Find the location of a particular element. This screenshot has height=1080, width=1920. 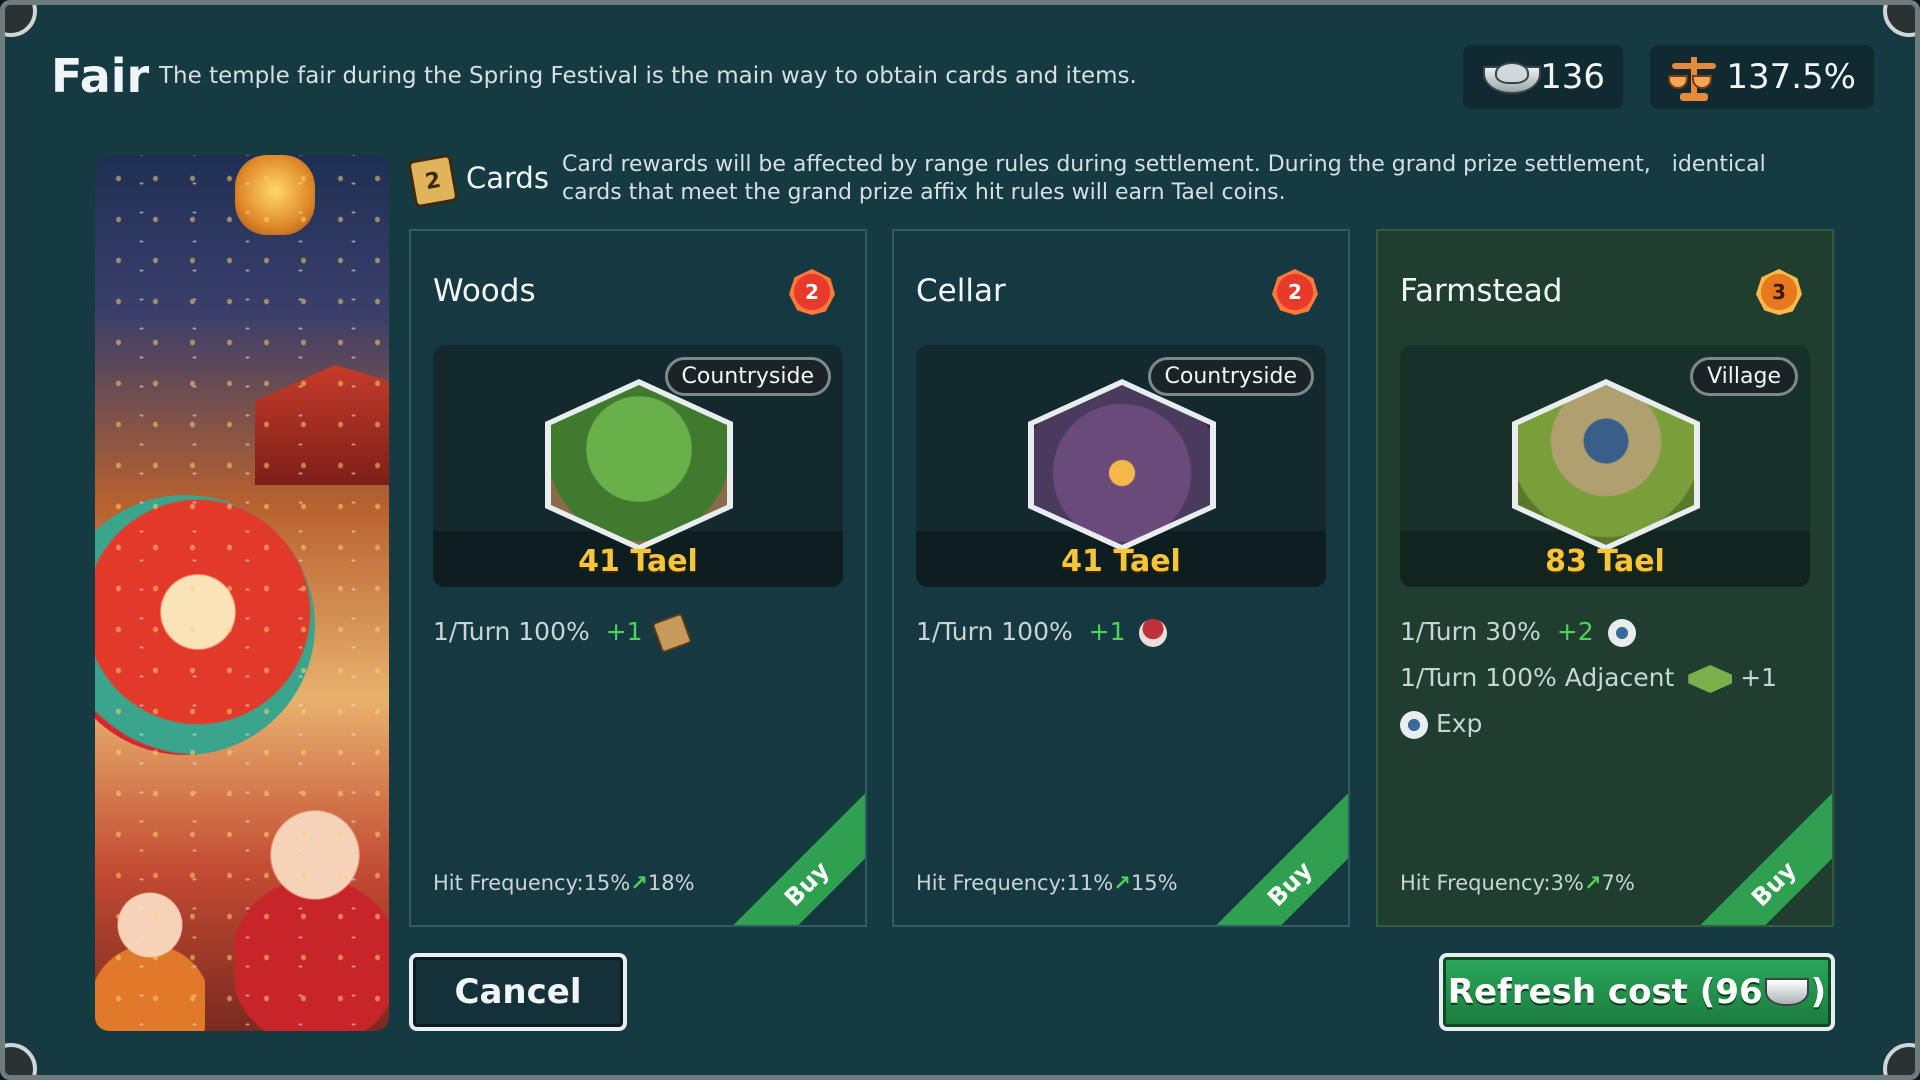

wood-plank-icon is located at coordinates (672, 633).